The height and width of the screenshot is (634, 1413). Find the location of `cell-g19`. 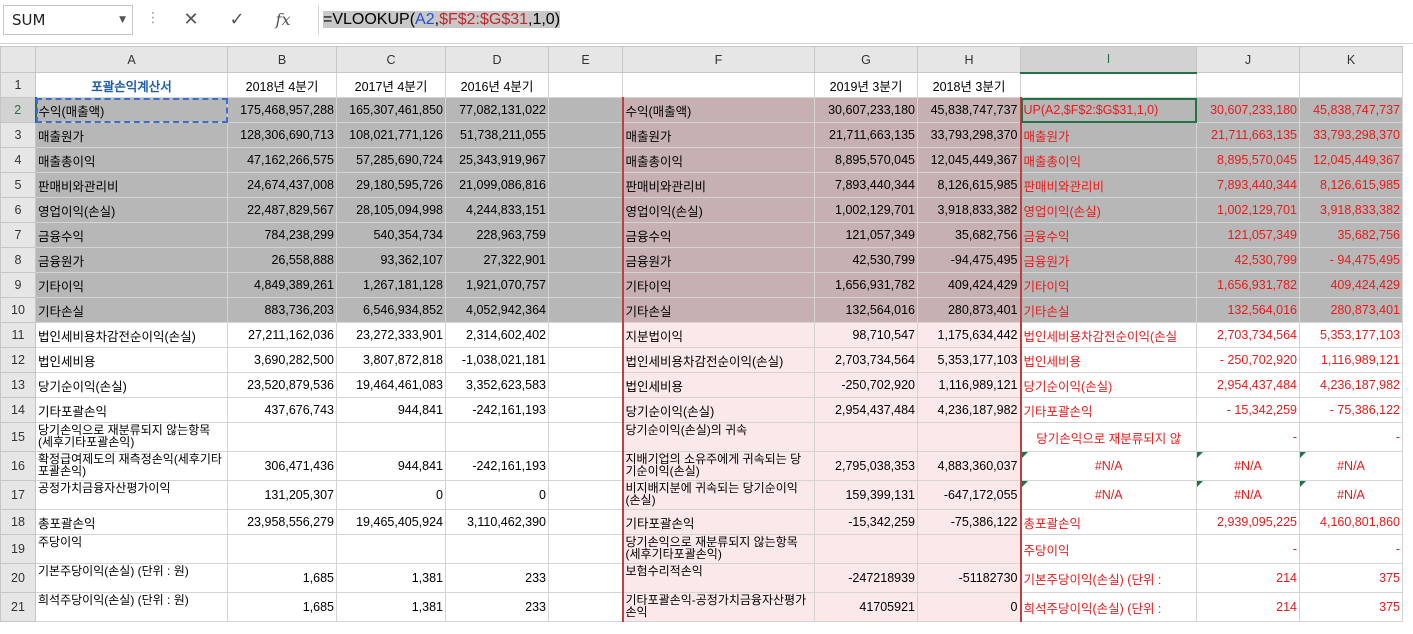

cell-g19 is located at coordinates (866, 549).